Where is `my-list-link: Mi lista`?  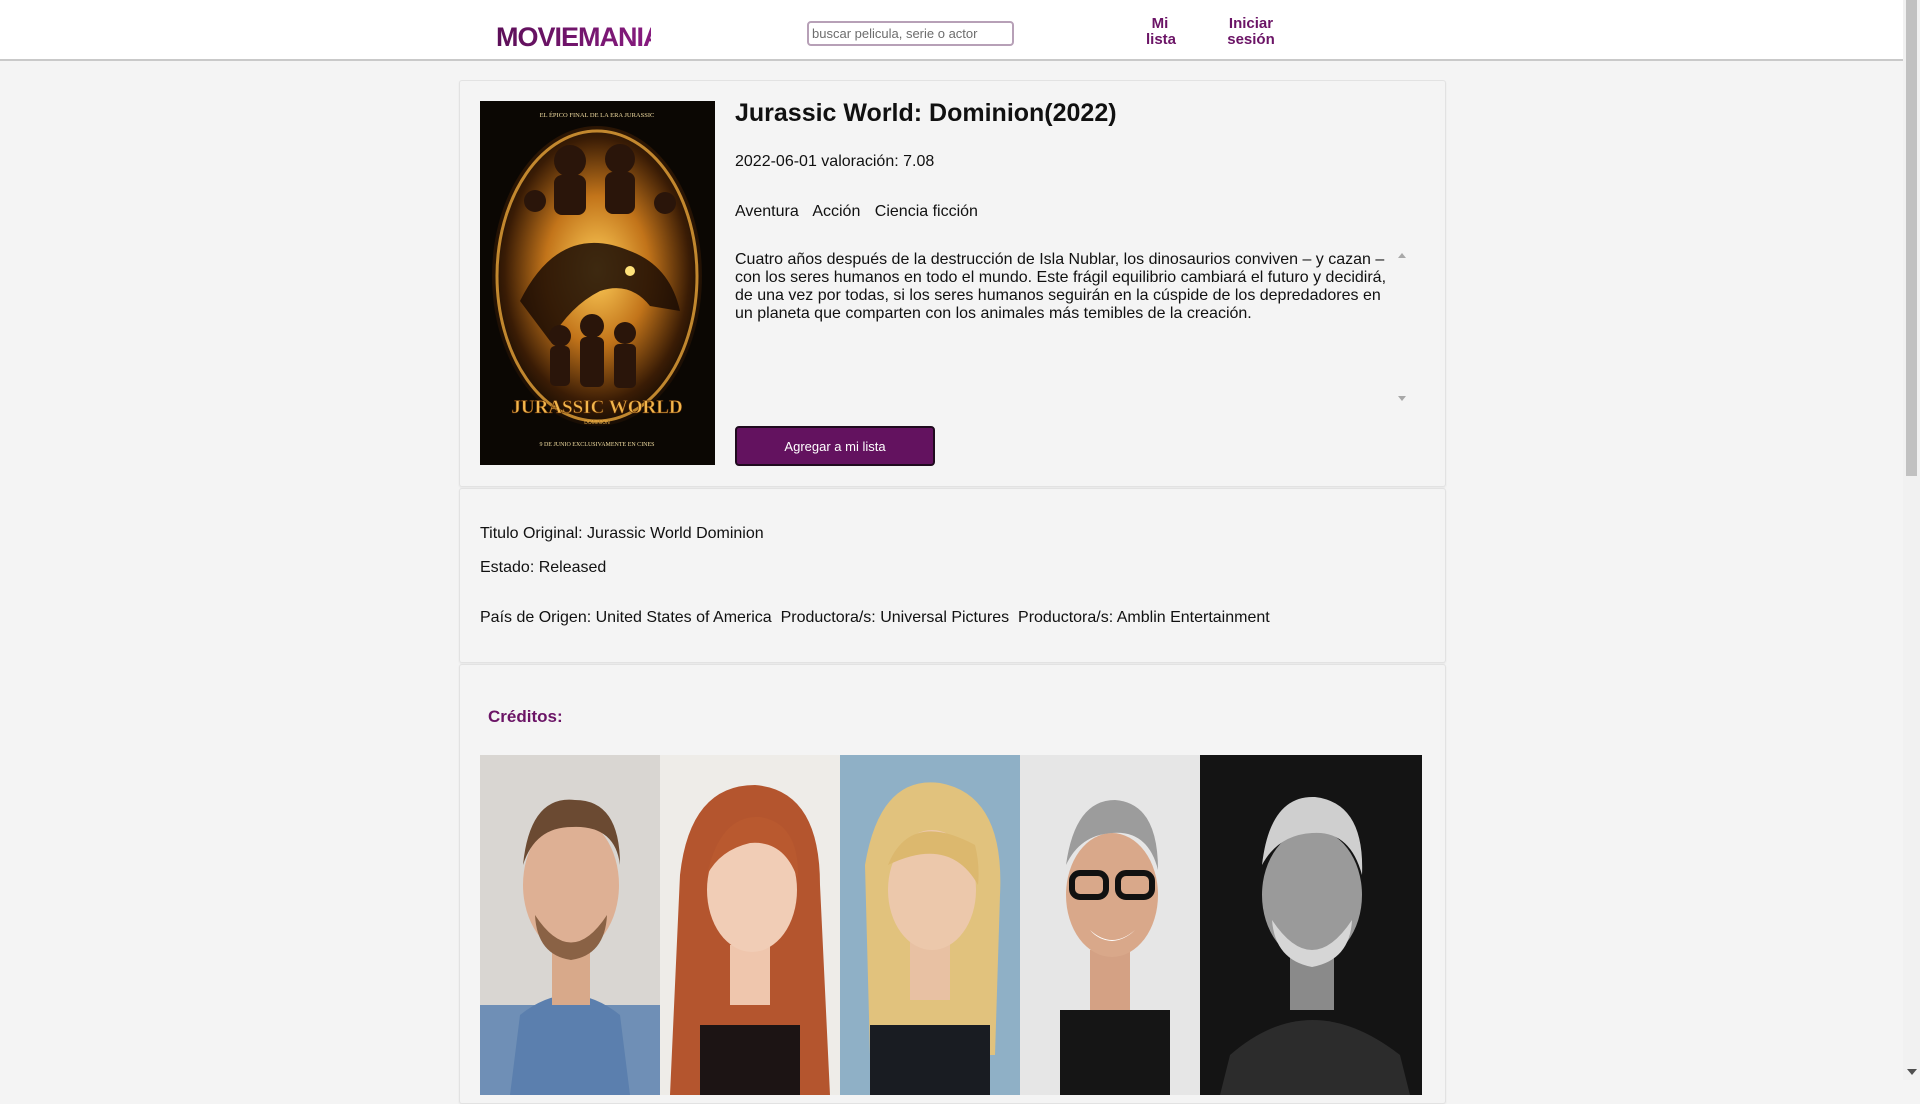
my-list-link: Mi lista is located at coordinates (1161, 31).